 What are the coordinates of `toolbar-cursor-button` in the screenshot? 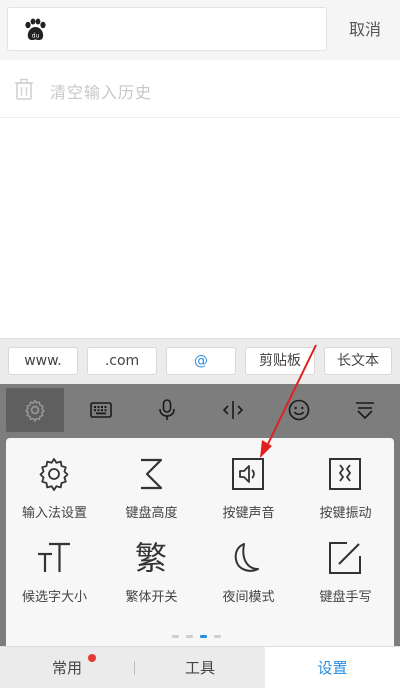 It's located at (233, 410).